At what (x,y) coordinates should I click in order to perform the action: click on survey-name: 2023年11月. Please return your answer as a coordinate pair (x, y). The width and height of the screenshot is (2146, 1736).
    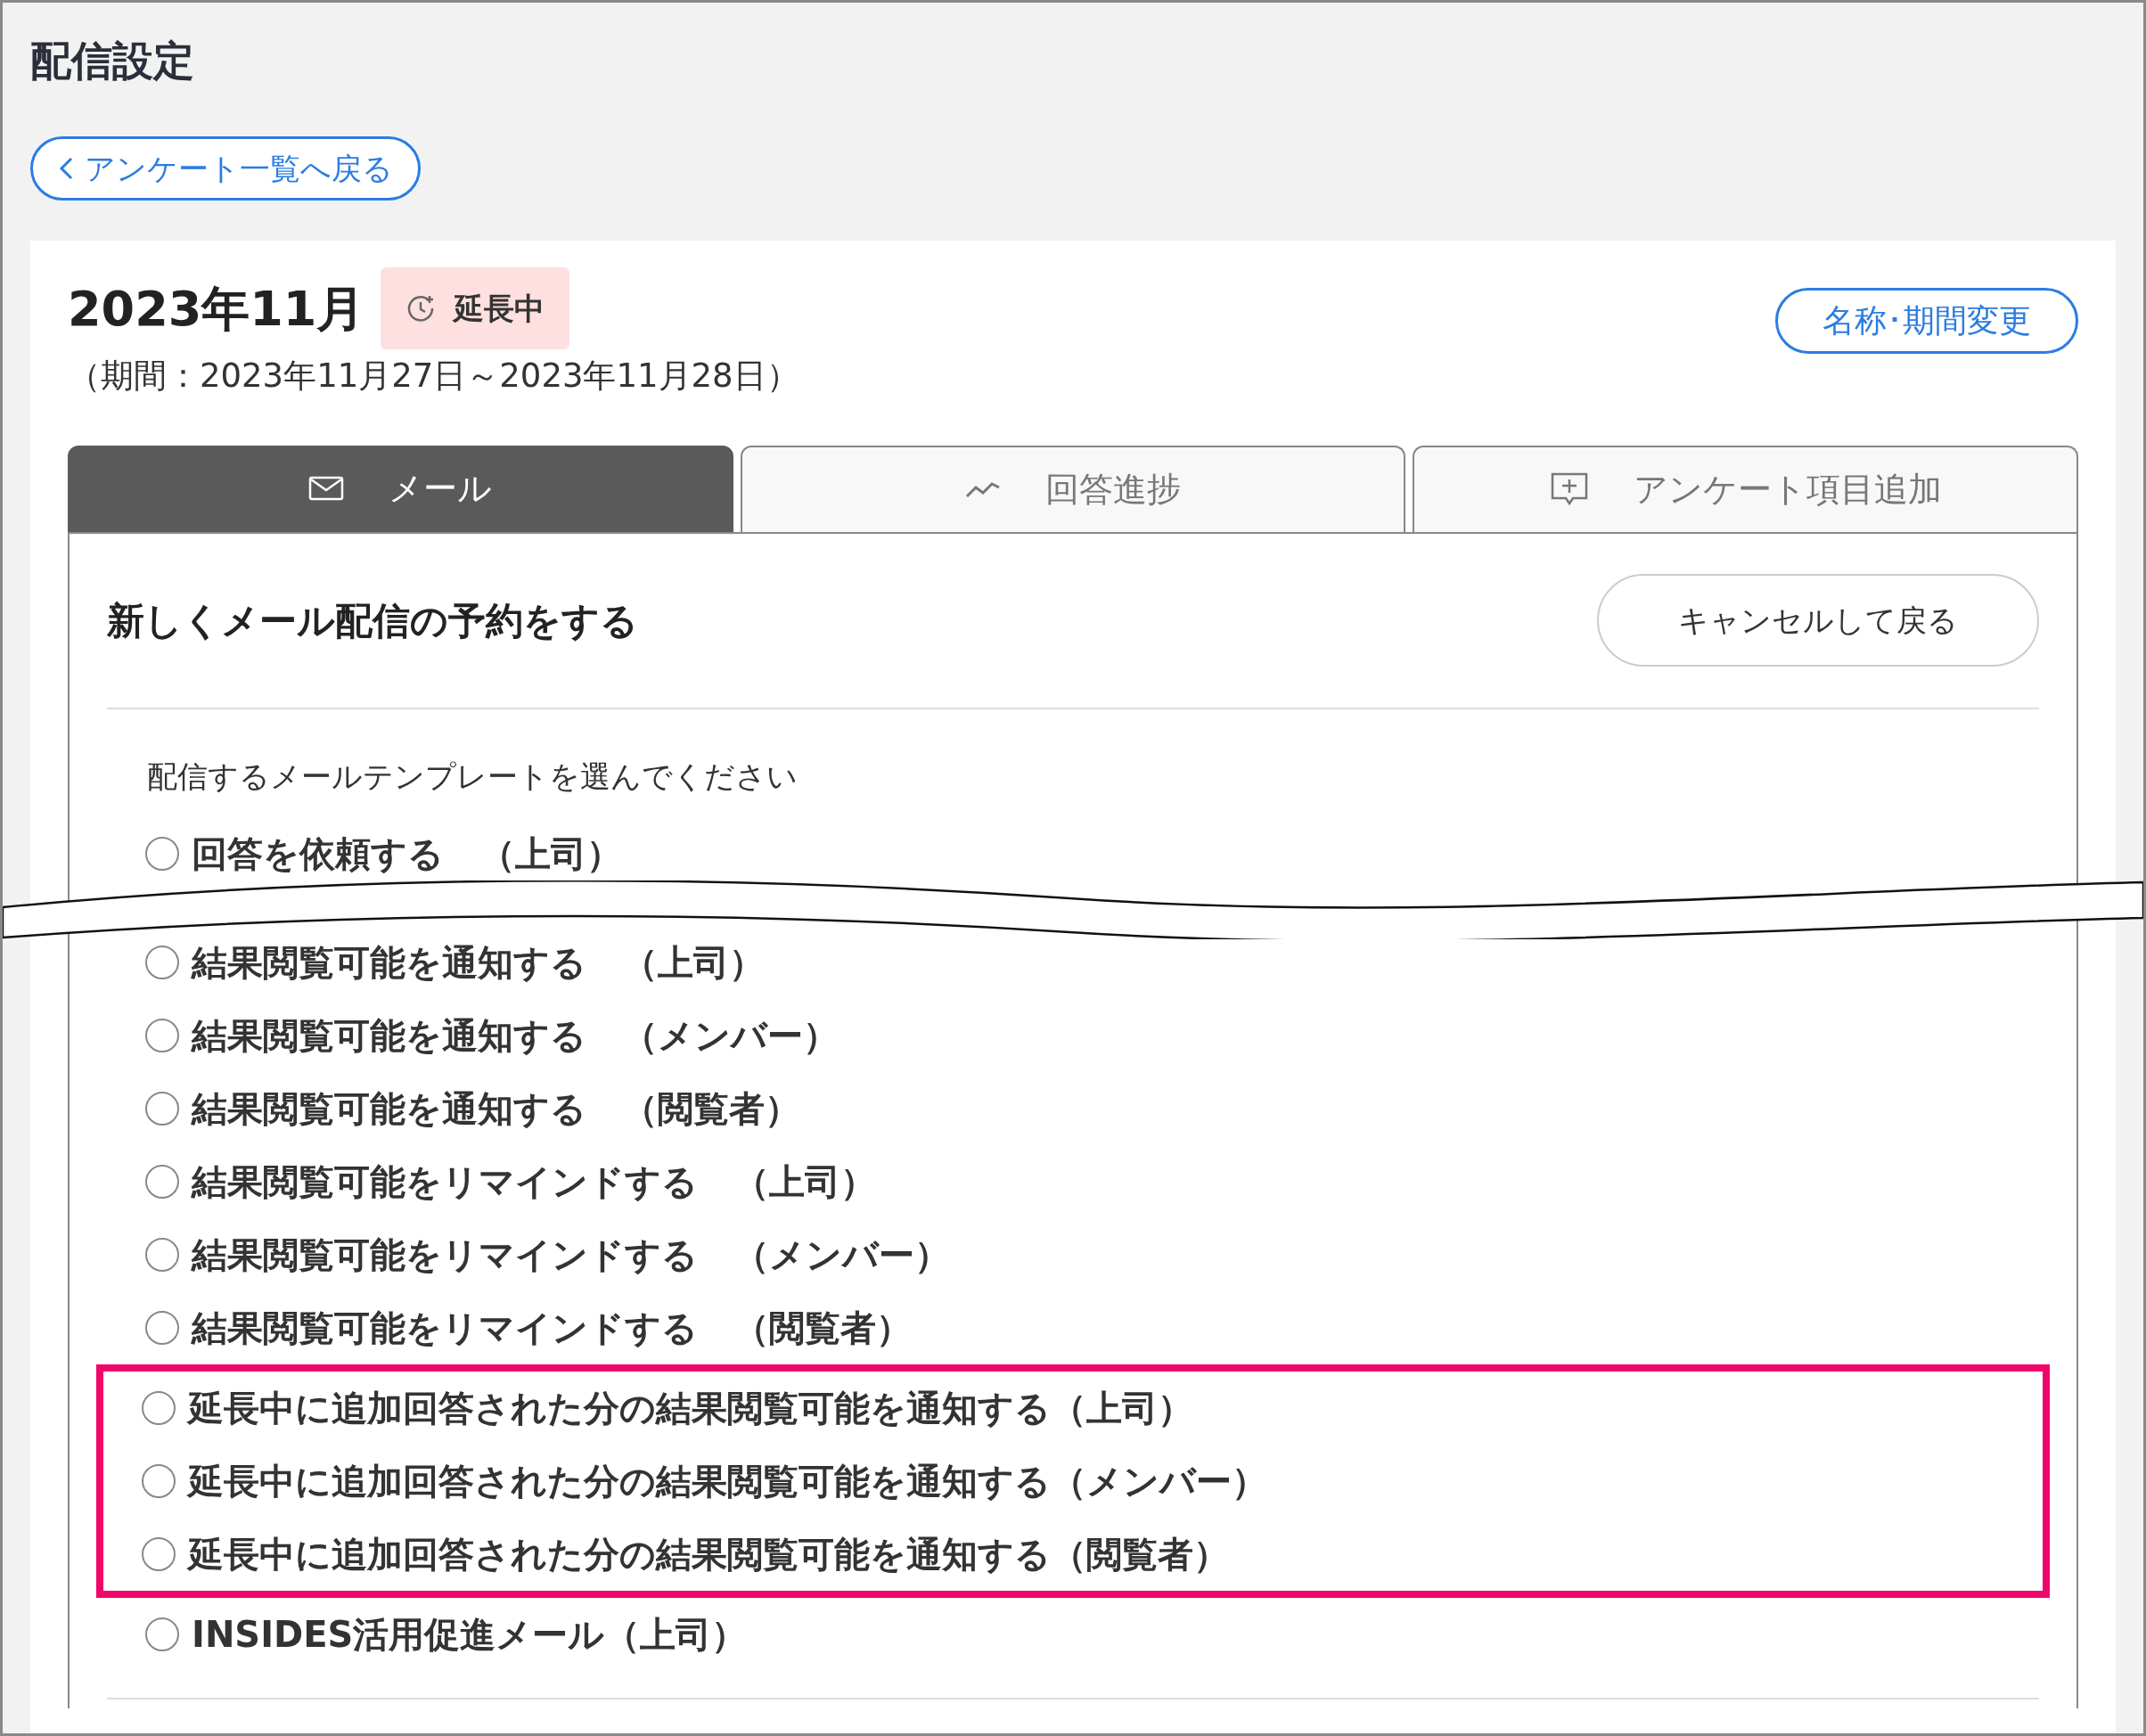
    Looking at the image, I should click on (216, 309).